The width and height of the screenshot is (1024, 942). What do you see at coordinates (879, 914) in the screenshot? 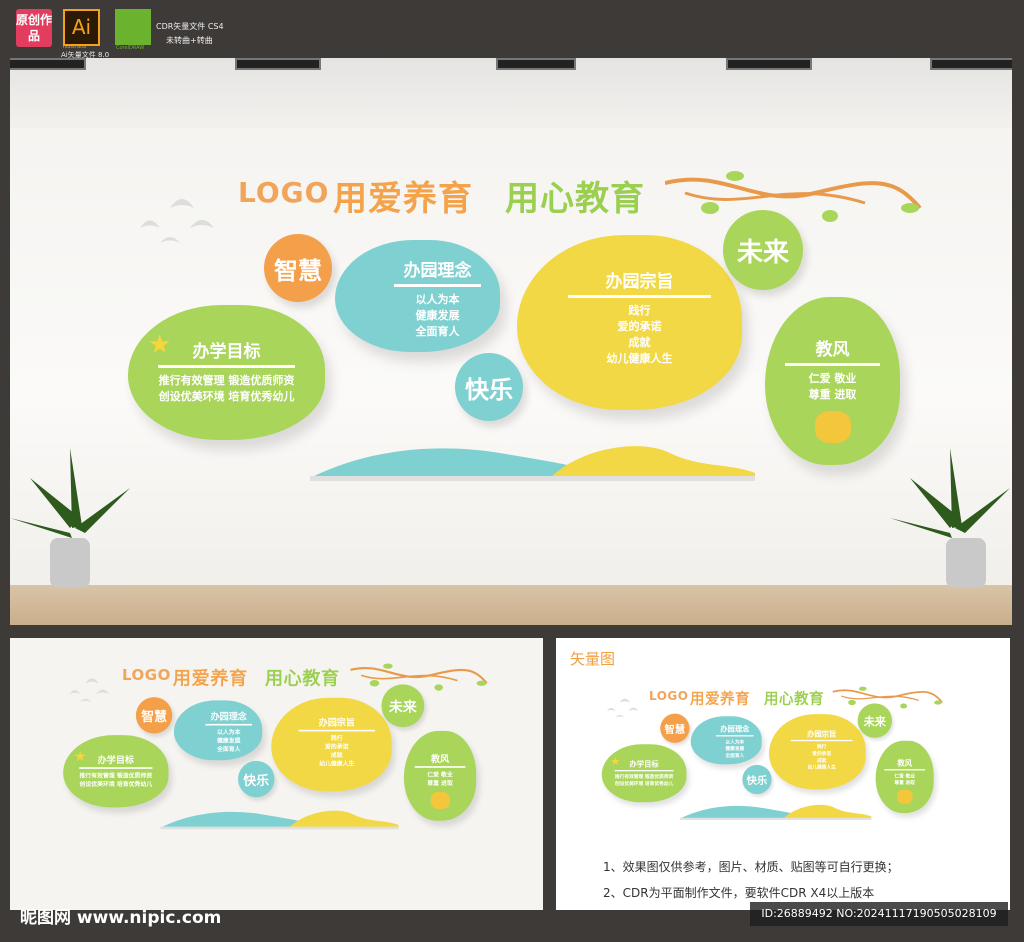
I see `id-label: ID:26889492 NO:20241117190505028109` at bounding box center [879, 914].